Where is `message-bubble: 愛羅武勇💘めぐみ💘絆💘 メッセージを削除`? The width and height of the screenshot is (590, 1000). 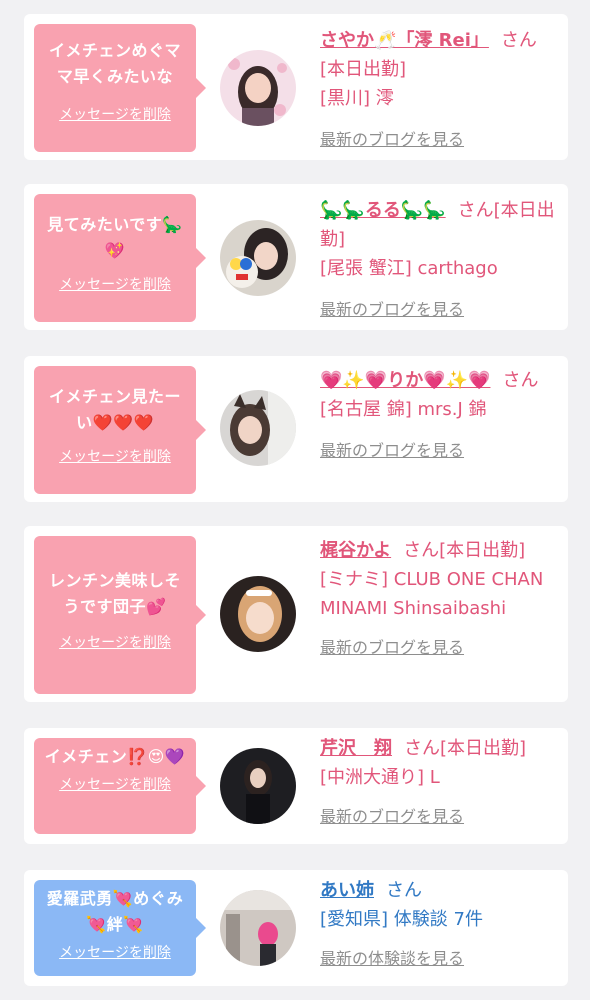
message-bubble: 愛羅武勇💘めぐみ💘絆💘 メッセージを削除 is located at coordinates (120, 928).